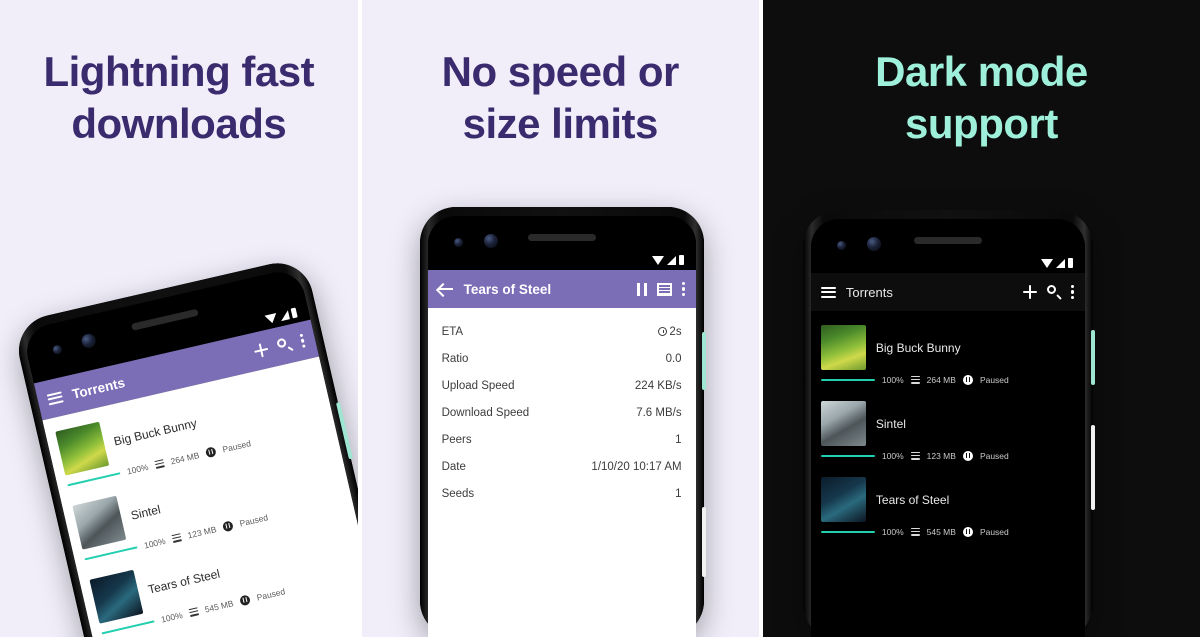 This screenshot has height=637, width=1200. Describe the element at coordinates (673, 358) in the screenshot. I see `detail-value: 0.0` at that location.